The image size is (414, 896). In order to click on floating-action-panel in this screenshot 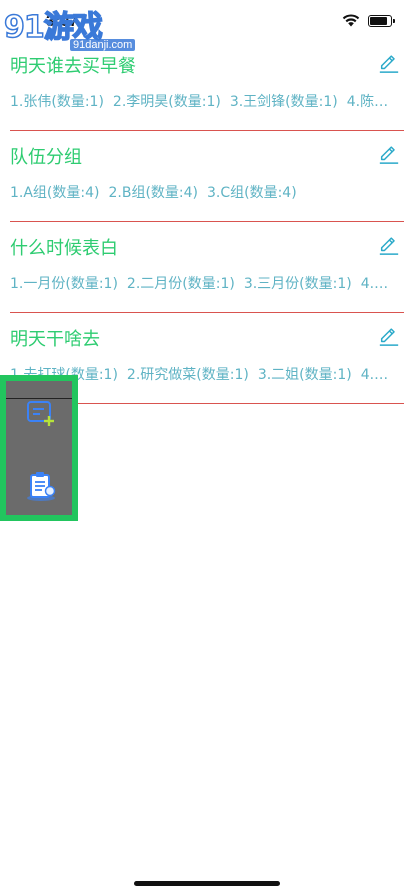, I will do `click(39, 448)`.